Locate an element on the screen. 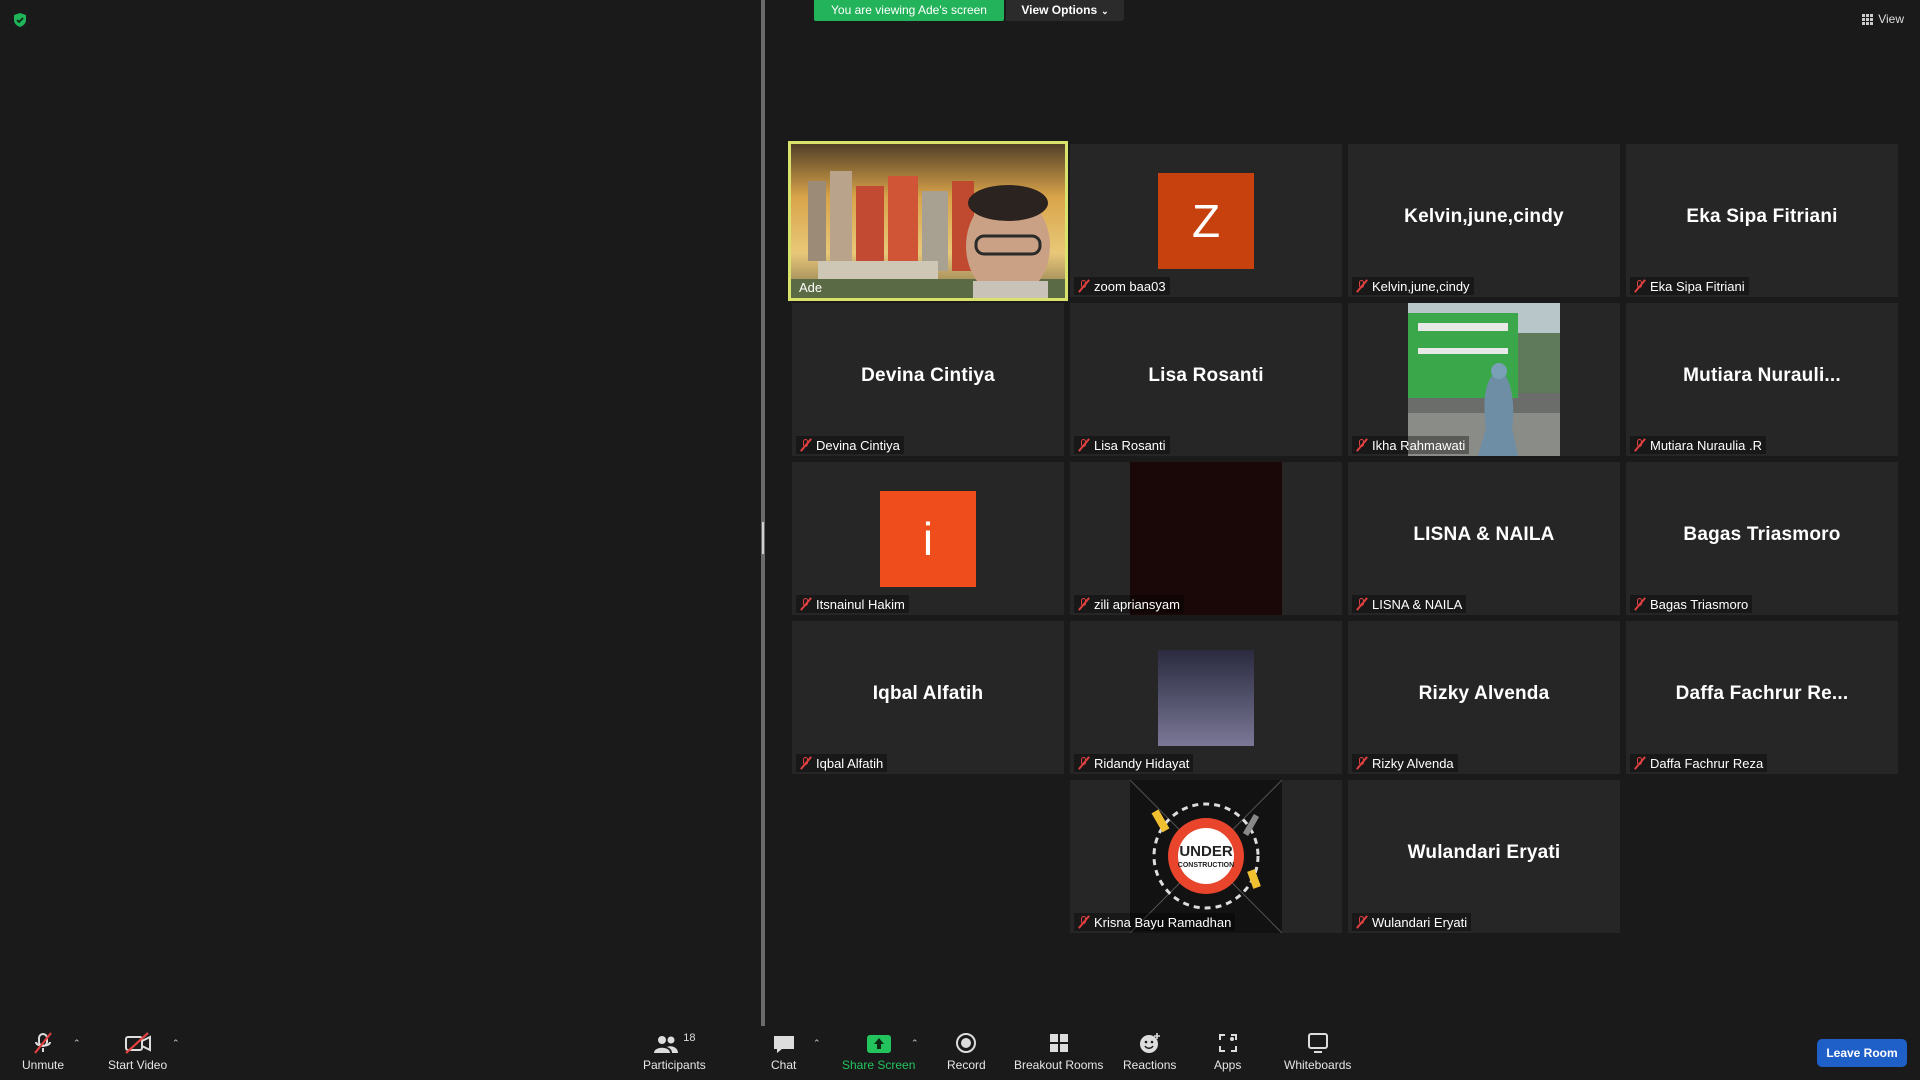 The image size is (1920, 1080). participant-tile: Lisa Rosanti Lisa Rosanti is located at coordinates (1206, 379).